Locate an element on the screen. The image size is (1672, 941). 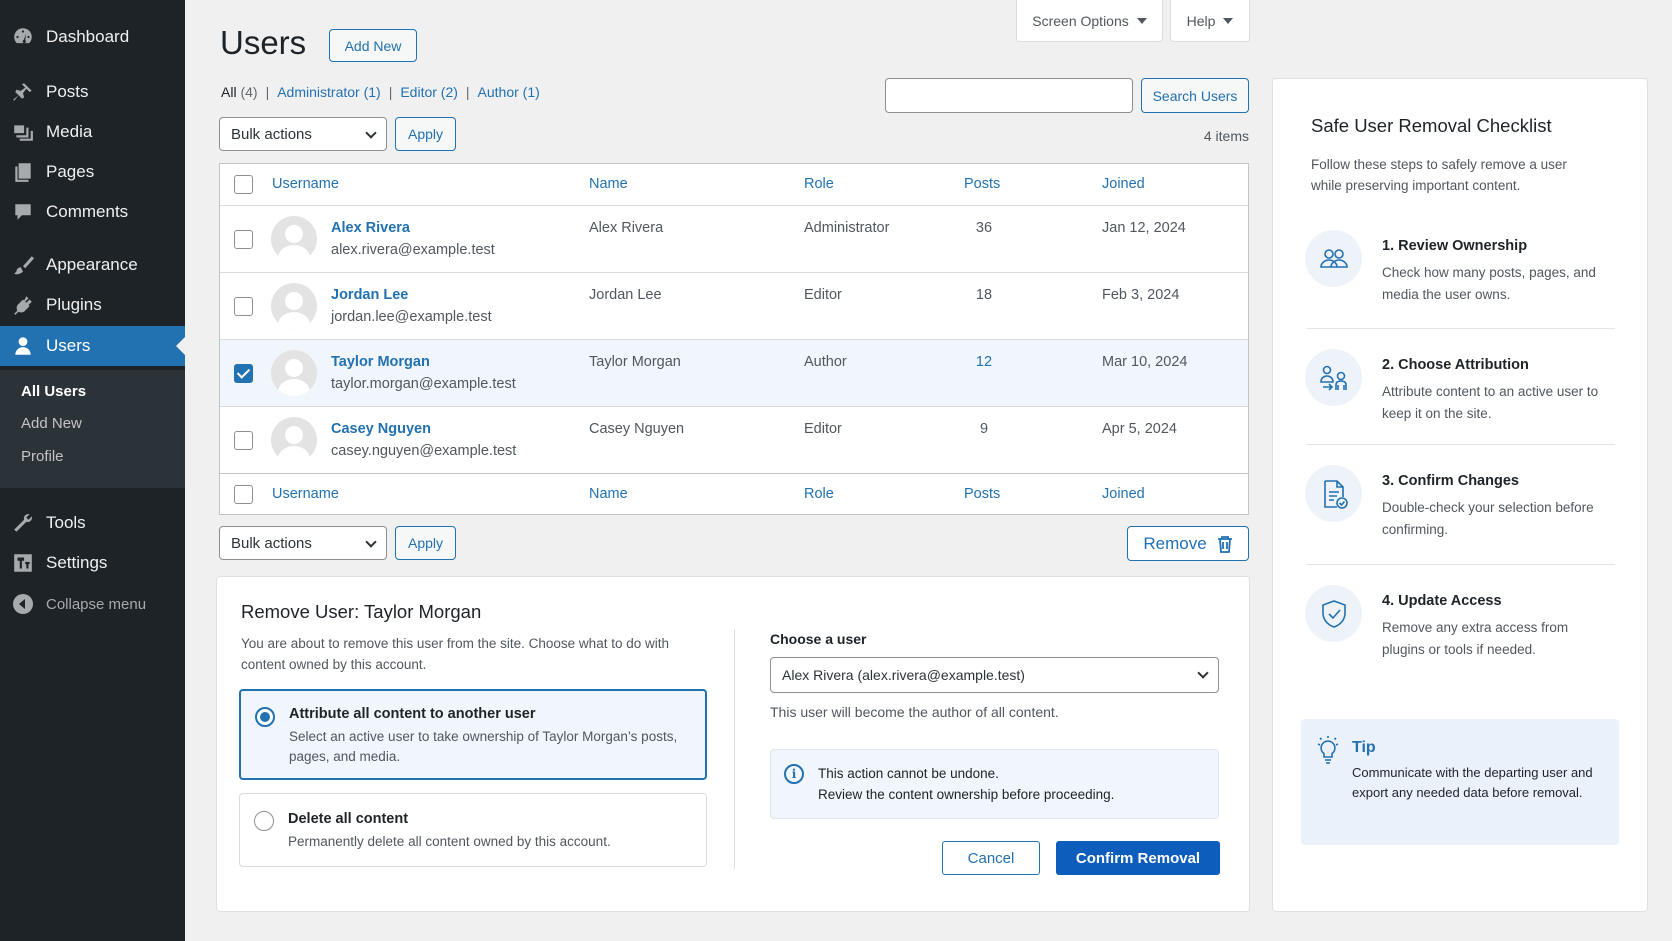
user-posts: 36 is located at coordinates (984, 228).